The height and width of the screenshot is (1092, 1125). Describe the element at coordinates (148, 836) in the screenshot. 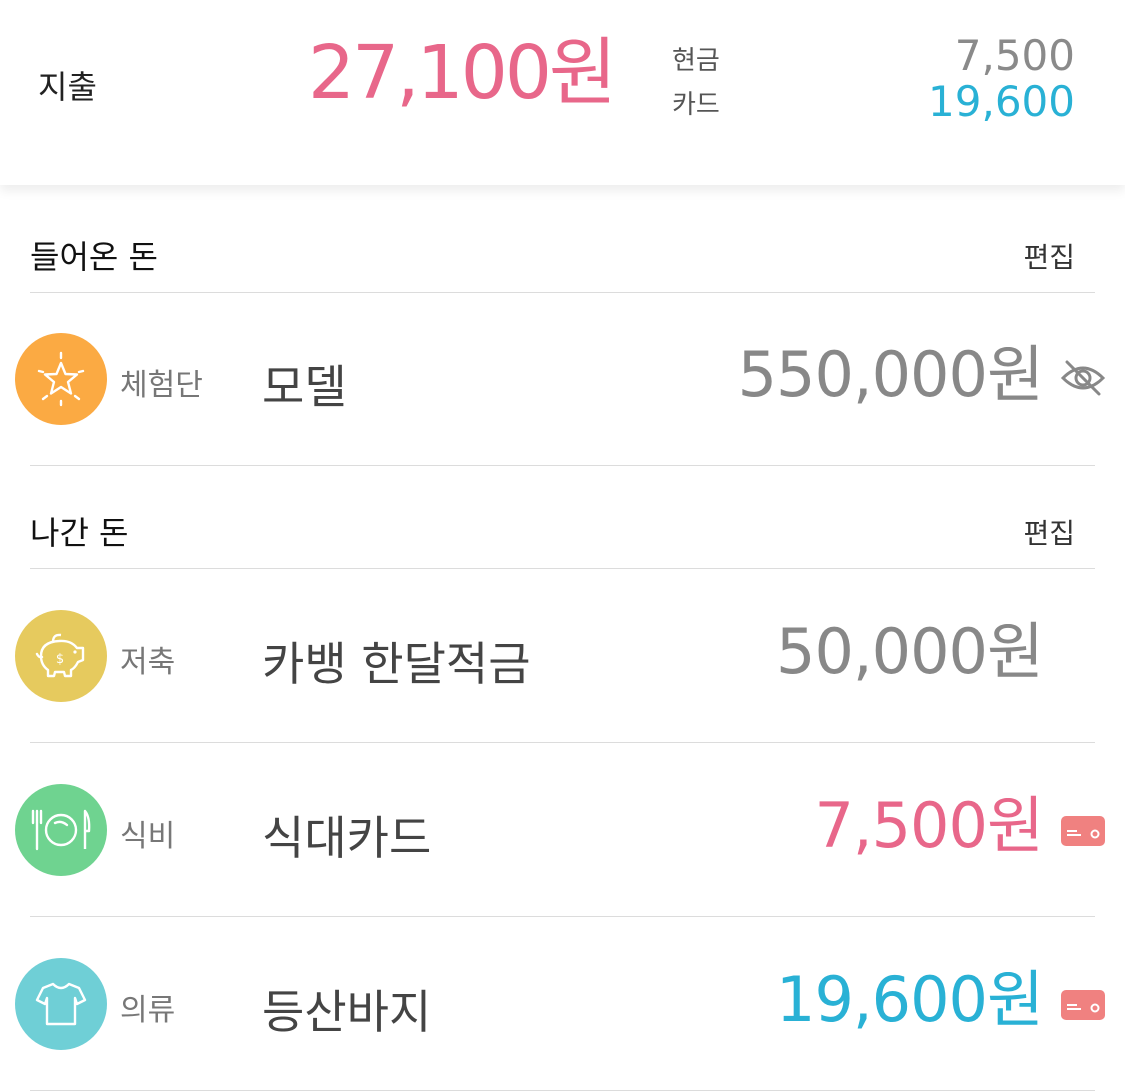

I see `category-label: 식비` at that location.